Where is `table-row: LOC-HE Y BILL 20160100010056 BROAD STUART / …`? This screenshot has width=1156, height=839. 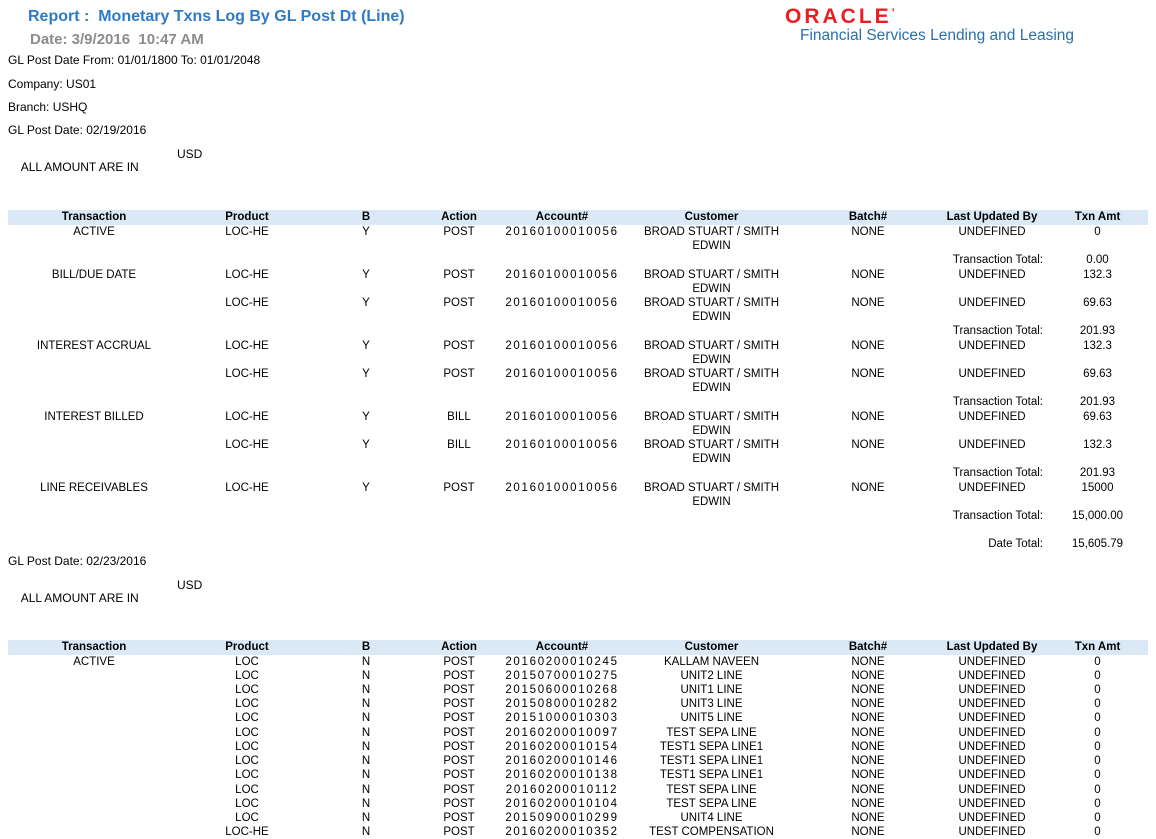 table-row: LOC-HE Y BILL 20160100010056 BROAD STUART / … is located at coordinates (578, 452).